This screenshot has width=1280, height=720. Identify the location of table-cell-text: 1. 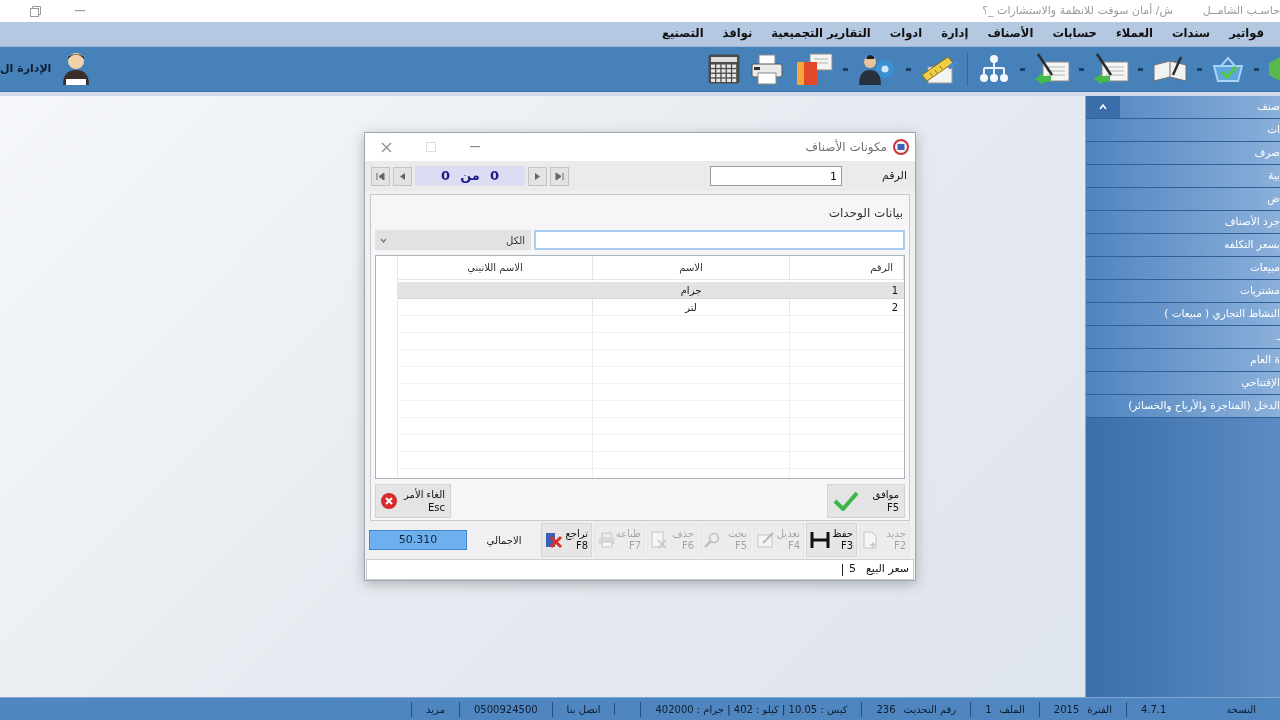
(894, 290).